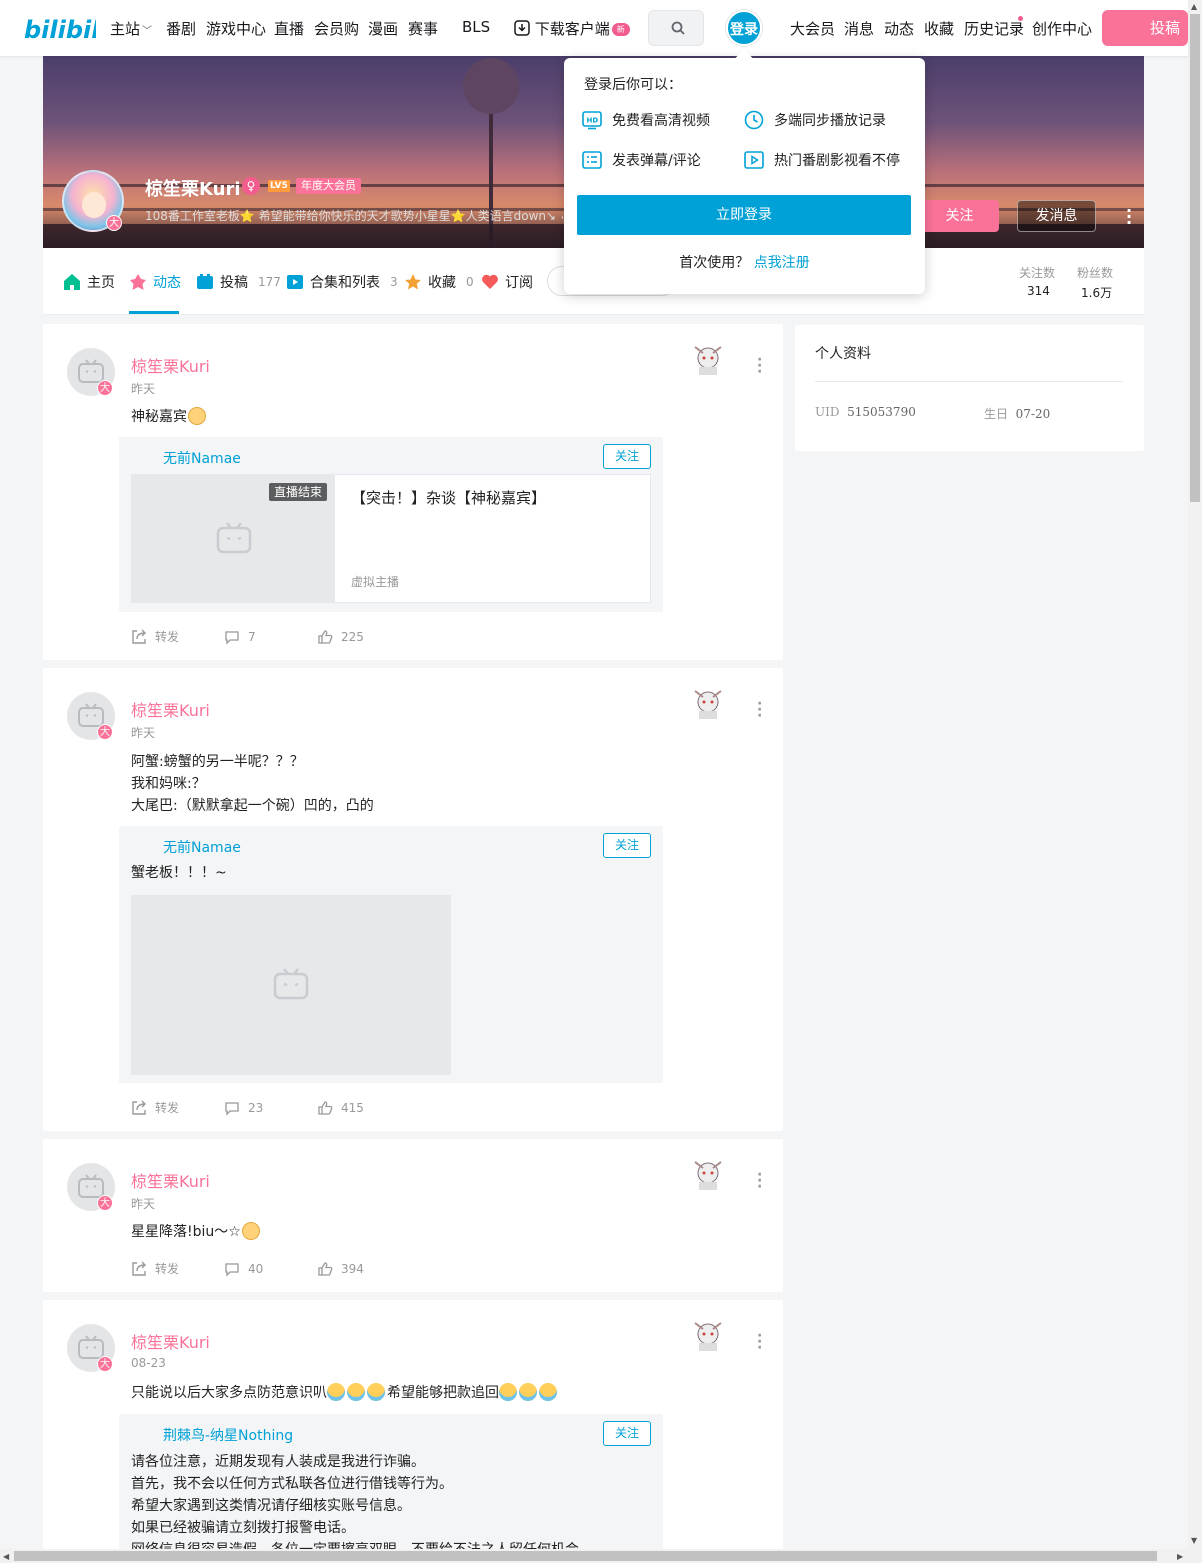 This screenshot has width=1202, height=1563. I want to click on repost-text: 蟹老板！！！~, so click(179, 873).